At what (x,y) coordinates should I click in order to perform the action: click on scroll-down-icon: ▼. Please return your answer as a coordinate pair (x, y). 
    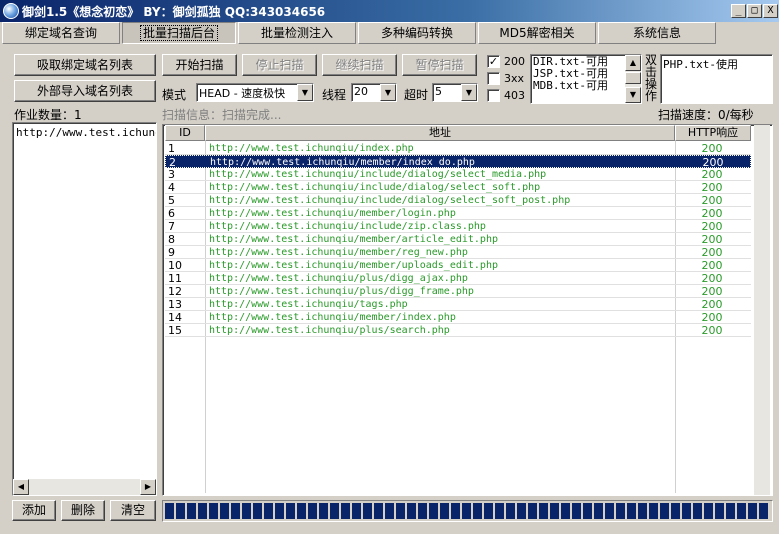
    Looking at the image, I should click on (633, 95).